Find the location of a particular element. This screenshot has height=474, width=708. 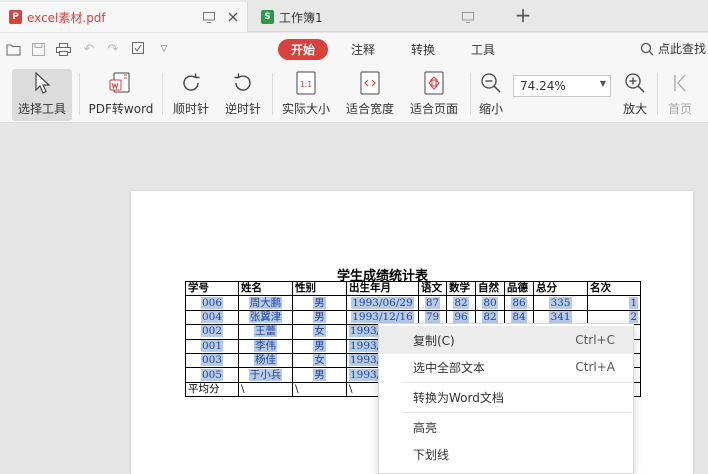

menu-item-highlight: 高亮 is located at coordinates (506, 427).